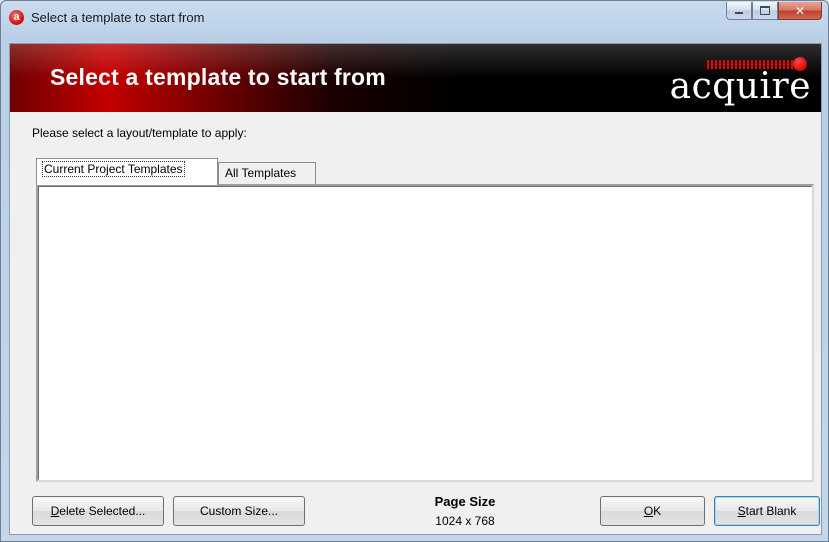 Image resolution: width=829 pixels, height=542 pixels. I want to click on button-mnemonic: O, so click(648, 511).